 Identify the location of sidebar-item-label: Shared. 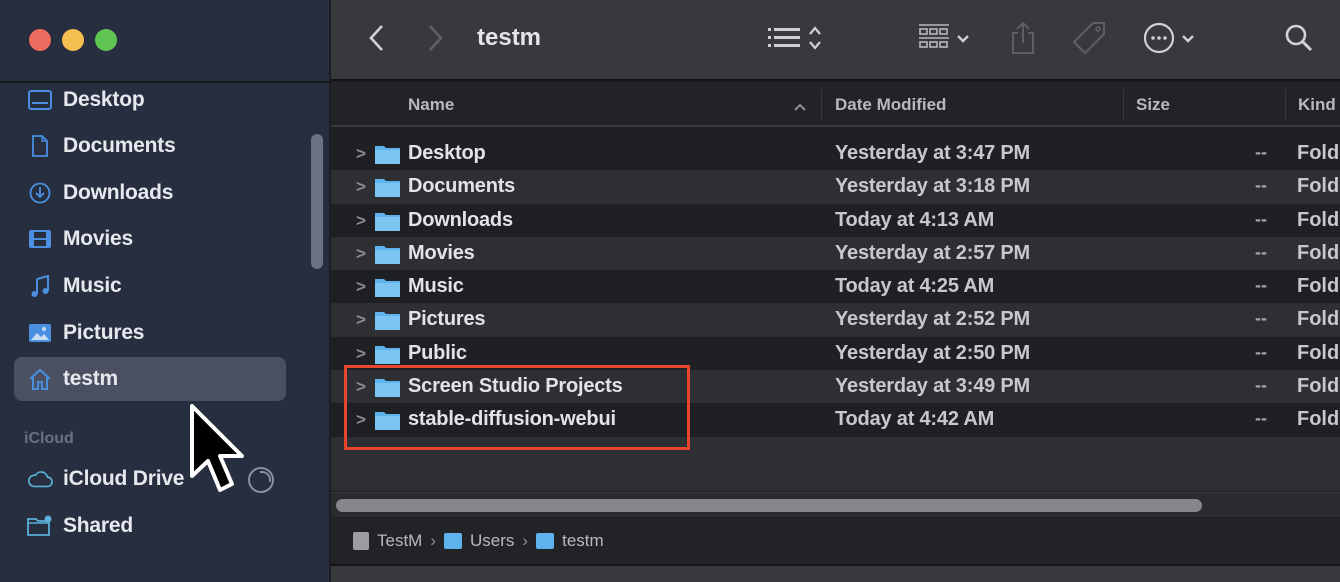
(98, 525).